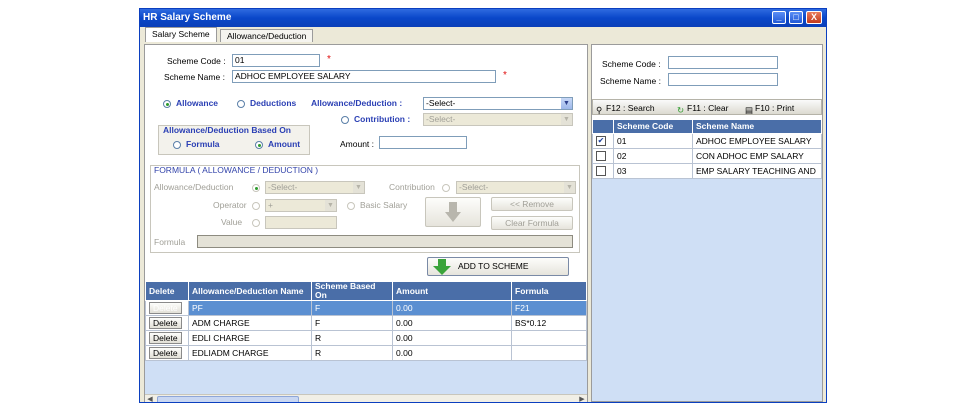  Describe the element at coordinates (301, 205) in the screenshot. I see `operator-select: + ▼` at that location.